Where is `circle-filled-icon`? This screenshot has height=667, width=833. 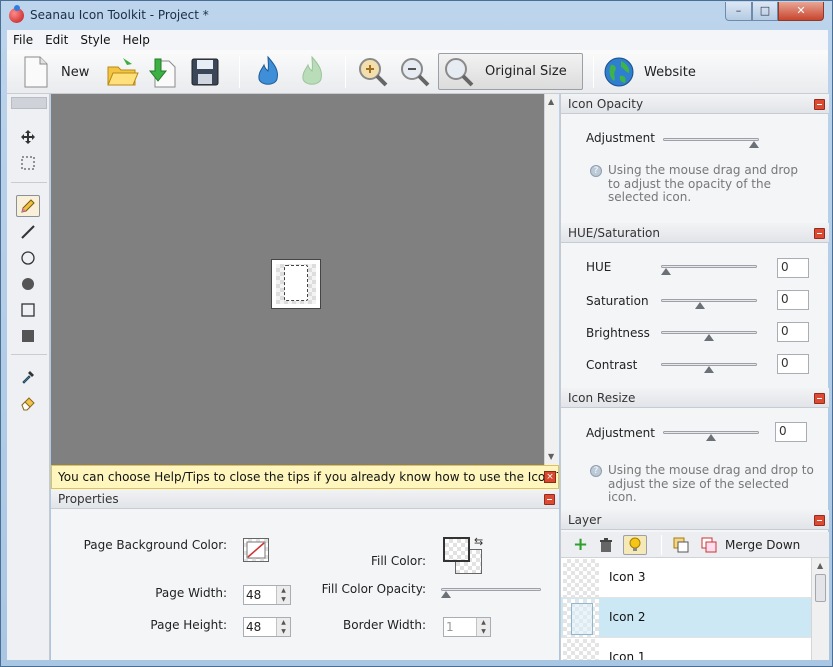 circle-filled-icon is located at coordinates (28, 284).